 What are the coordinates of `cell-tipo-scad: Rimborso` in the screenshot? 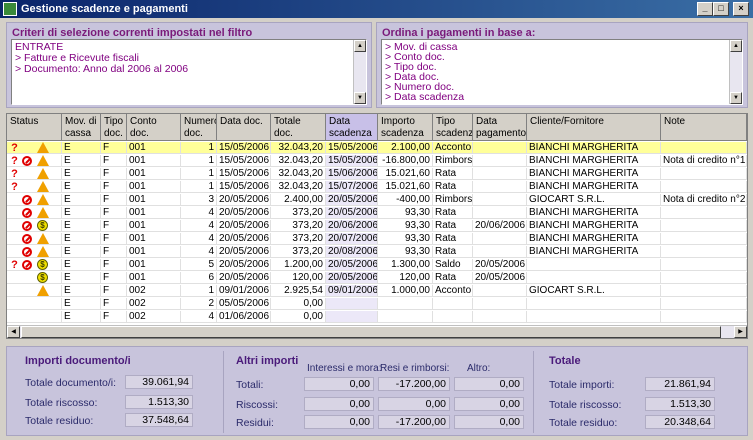 It's located at (453, 161).